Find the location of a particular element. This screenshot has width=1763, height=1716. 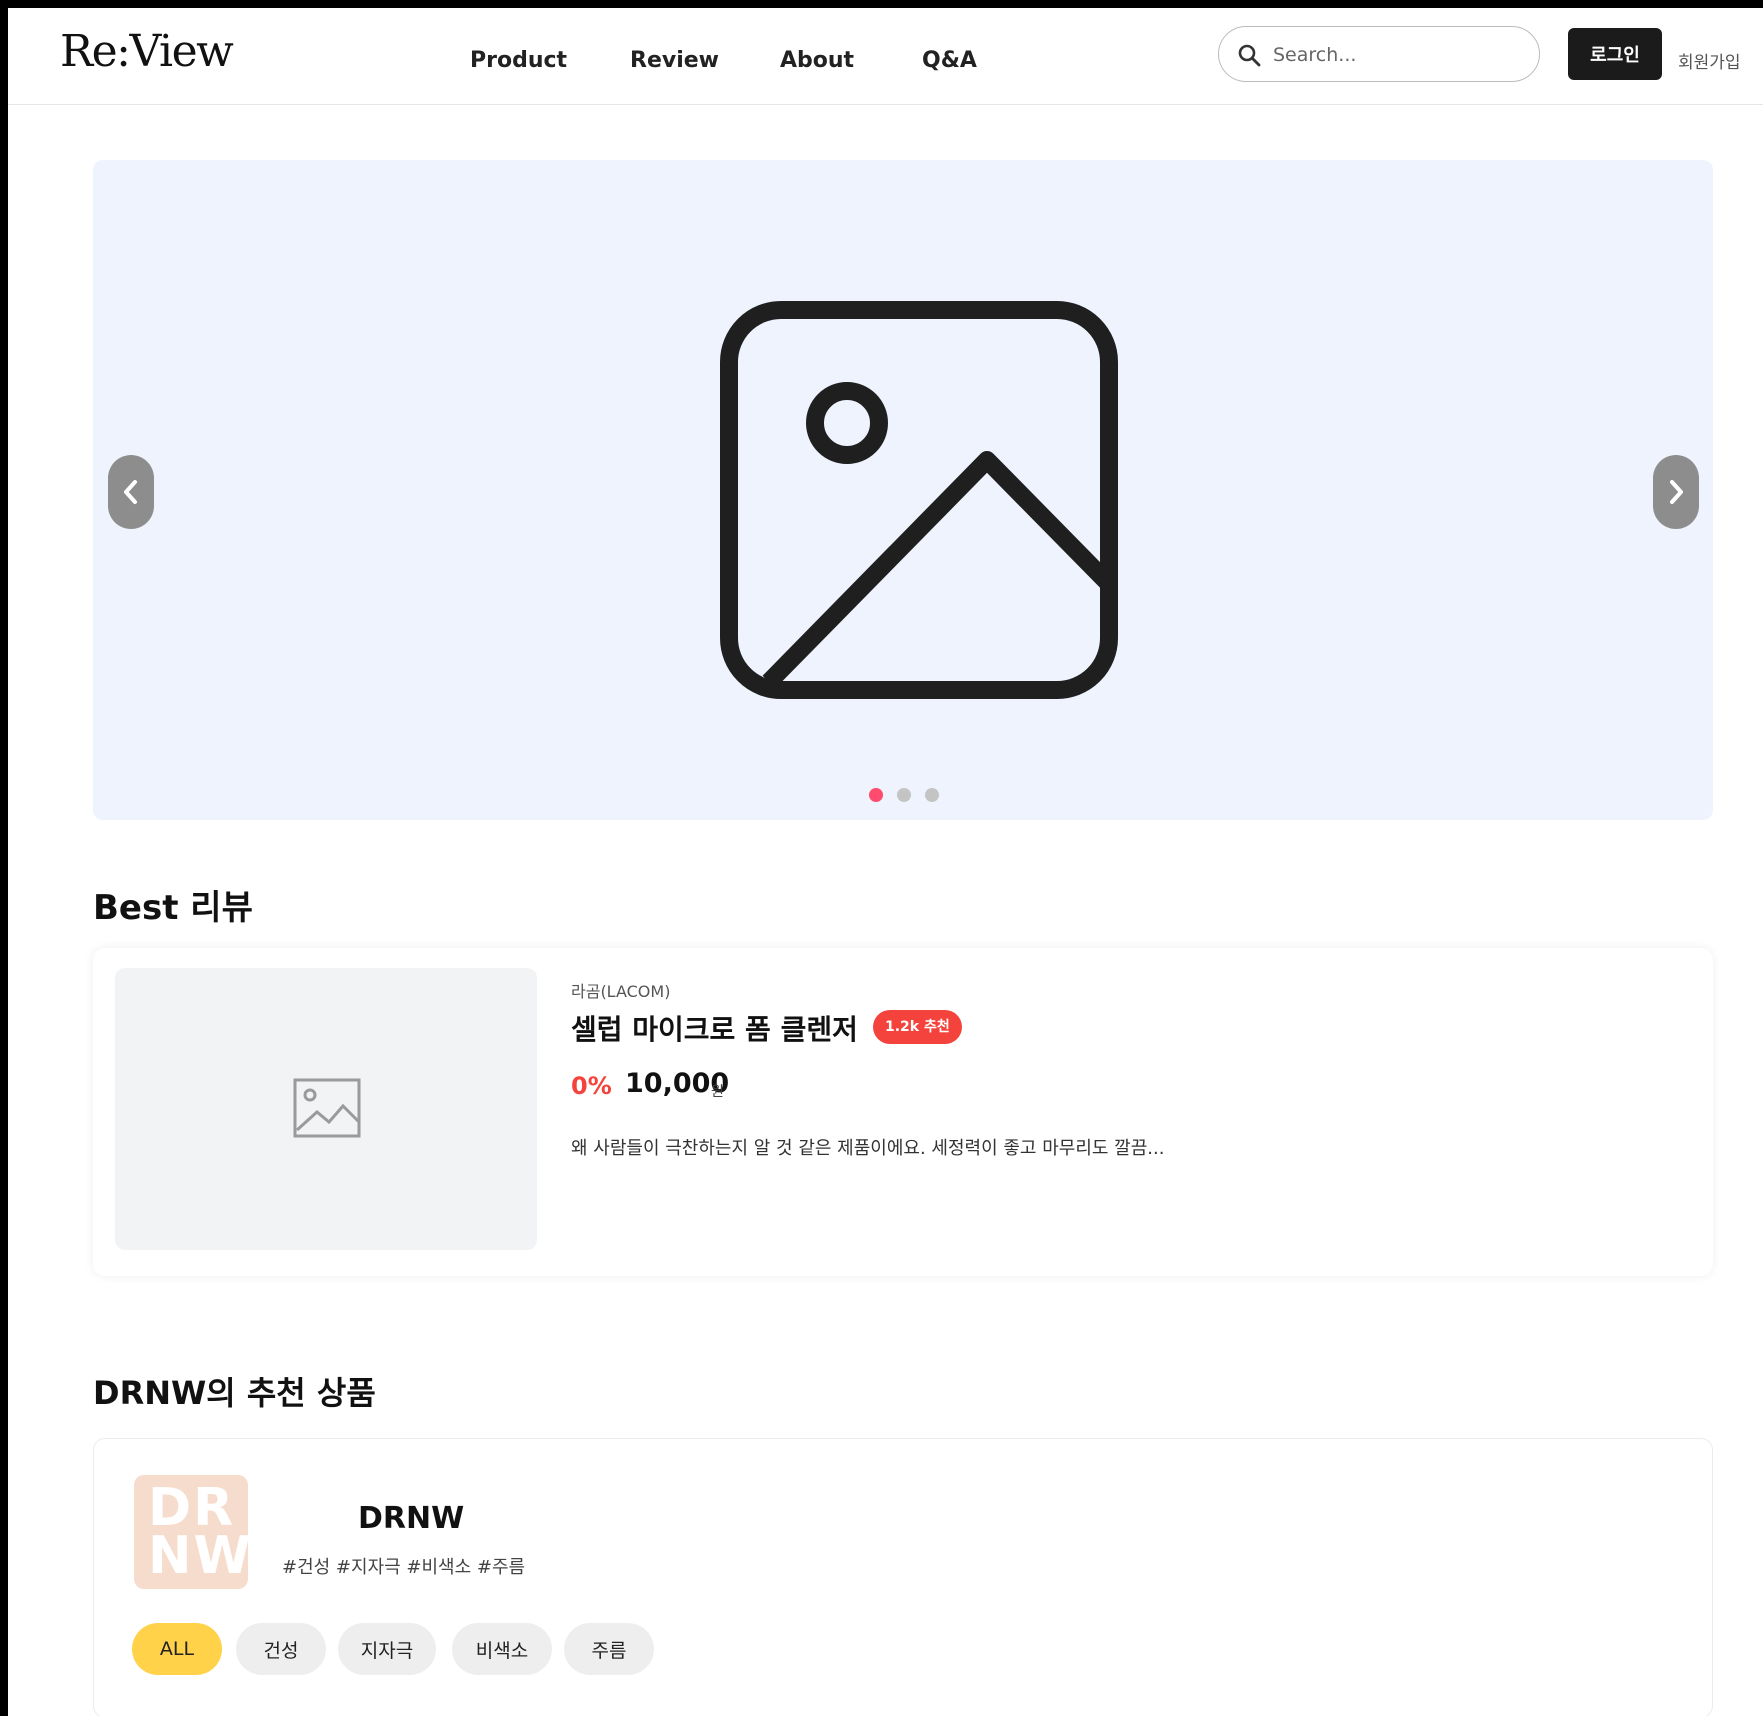

nav-product: Product is located at coordinates (518, 60).